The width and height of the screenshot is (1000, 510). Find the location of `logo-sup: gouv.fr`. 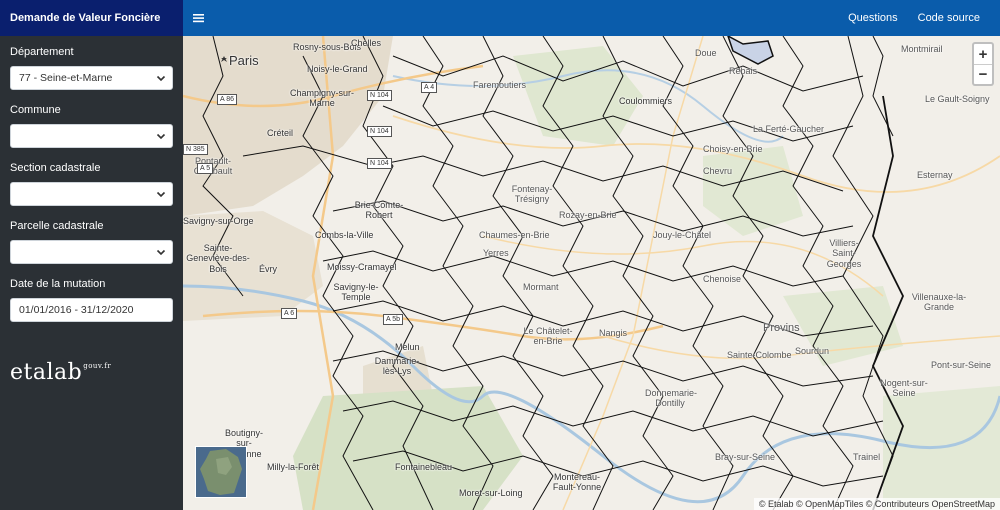

logo-sup: gouv.fr is located at coordinates (97, 366).